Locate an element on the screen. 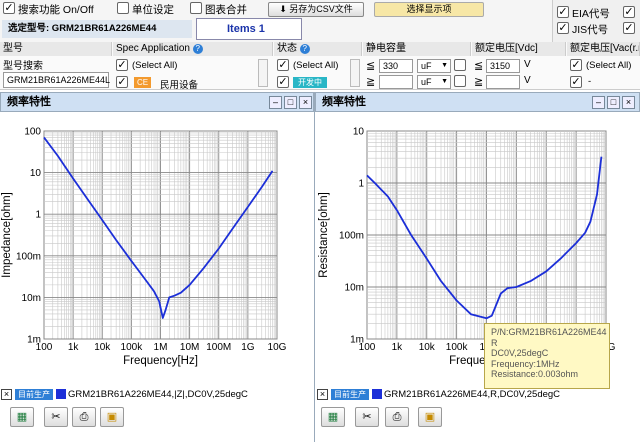 The height and width of the screenshot is (442, 640). col-spec-header: Spec Application ? is located at coordinates (193, 49).